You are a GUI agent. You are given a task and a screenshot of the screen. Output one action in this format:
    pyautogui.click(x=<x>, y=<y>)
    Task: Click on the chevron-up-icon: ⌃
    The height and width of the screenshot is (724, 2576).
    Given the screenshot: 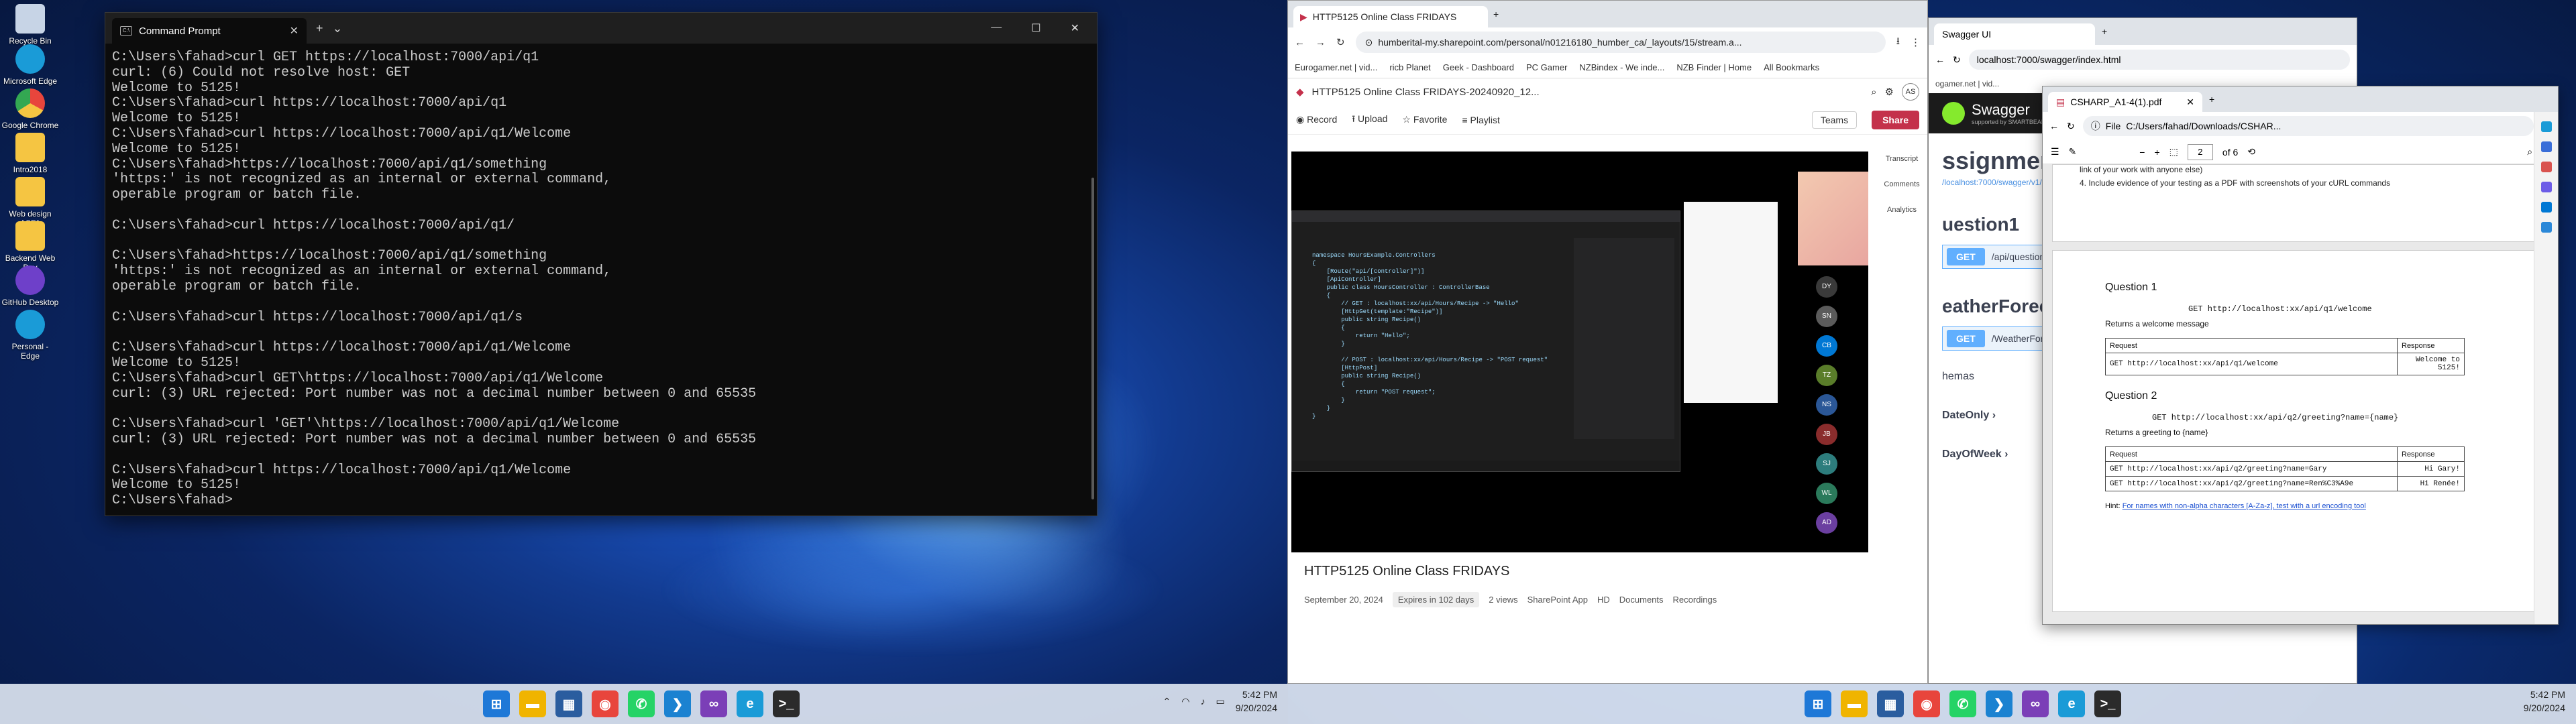 What is the action you would take?
    pyautogui.click(x=1167, y=701)
    